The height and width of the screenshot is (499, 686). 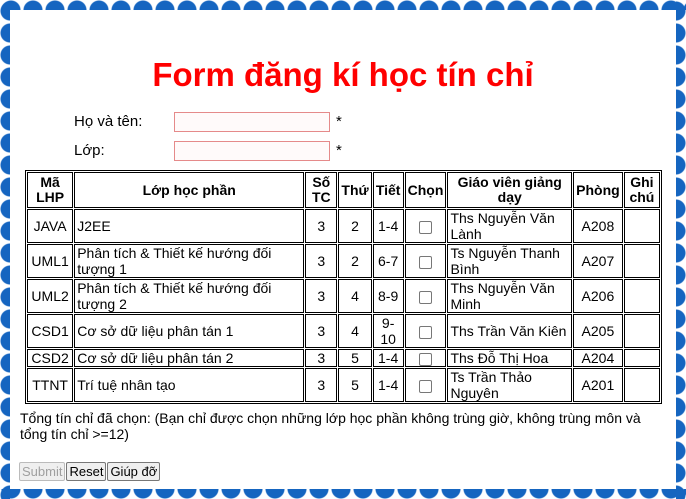 What do you see at coordinates (50, 331) in the screenshot?
I see `cell-code: CSD1` at bounding box center [50, 331].